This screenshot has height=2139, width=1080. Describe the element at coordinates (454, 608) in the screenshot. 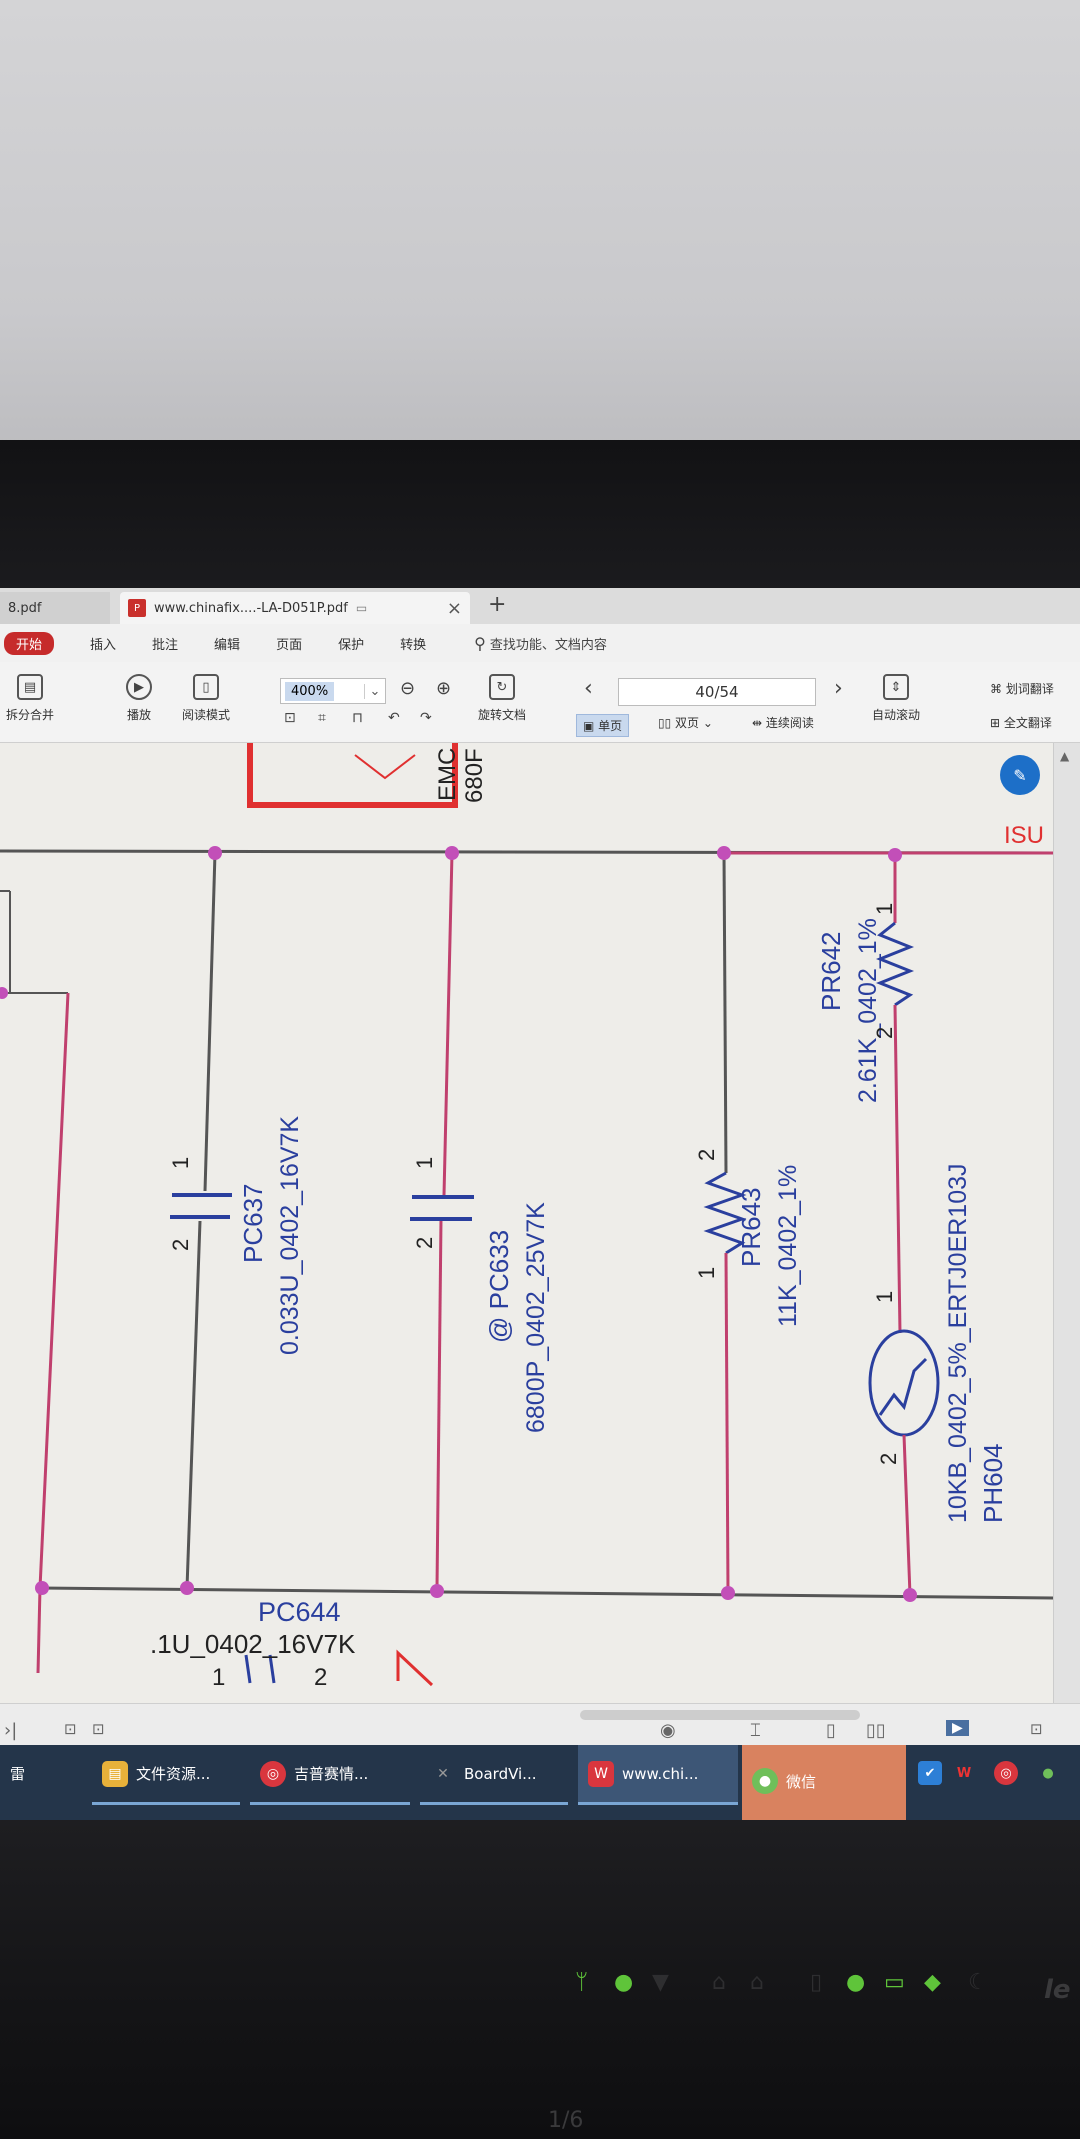

I see `close-icon: ×` at that location.